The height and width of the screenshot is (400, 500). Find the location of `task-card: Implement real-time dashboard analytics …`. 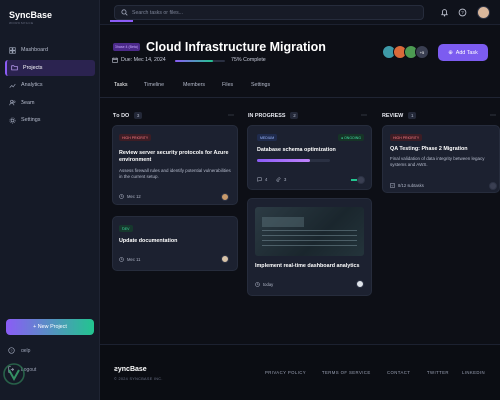

task-card: Implement real-time dashboard analytics … is located at coordinates (309, 247).